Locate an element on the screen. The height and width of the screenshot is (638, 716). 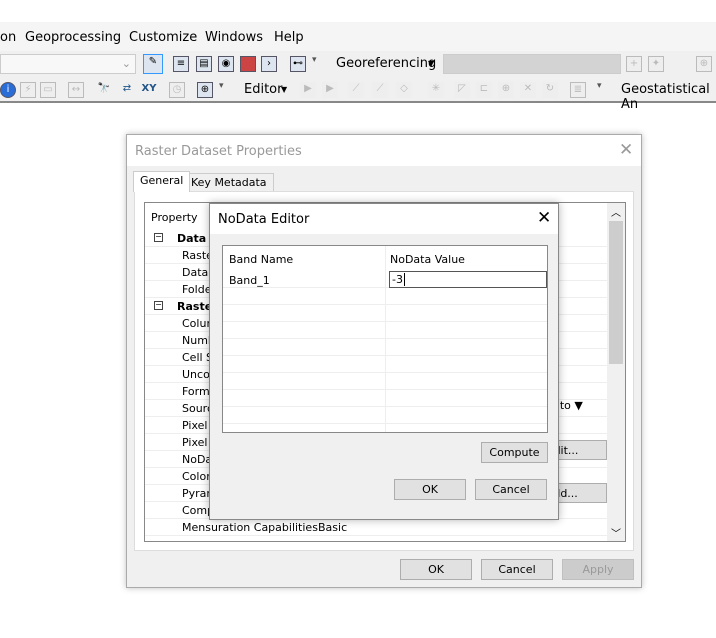
menu-customize: Customize is located at coordinates (163, 37).